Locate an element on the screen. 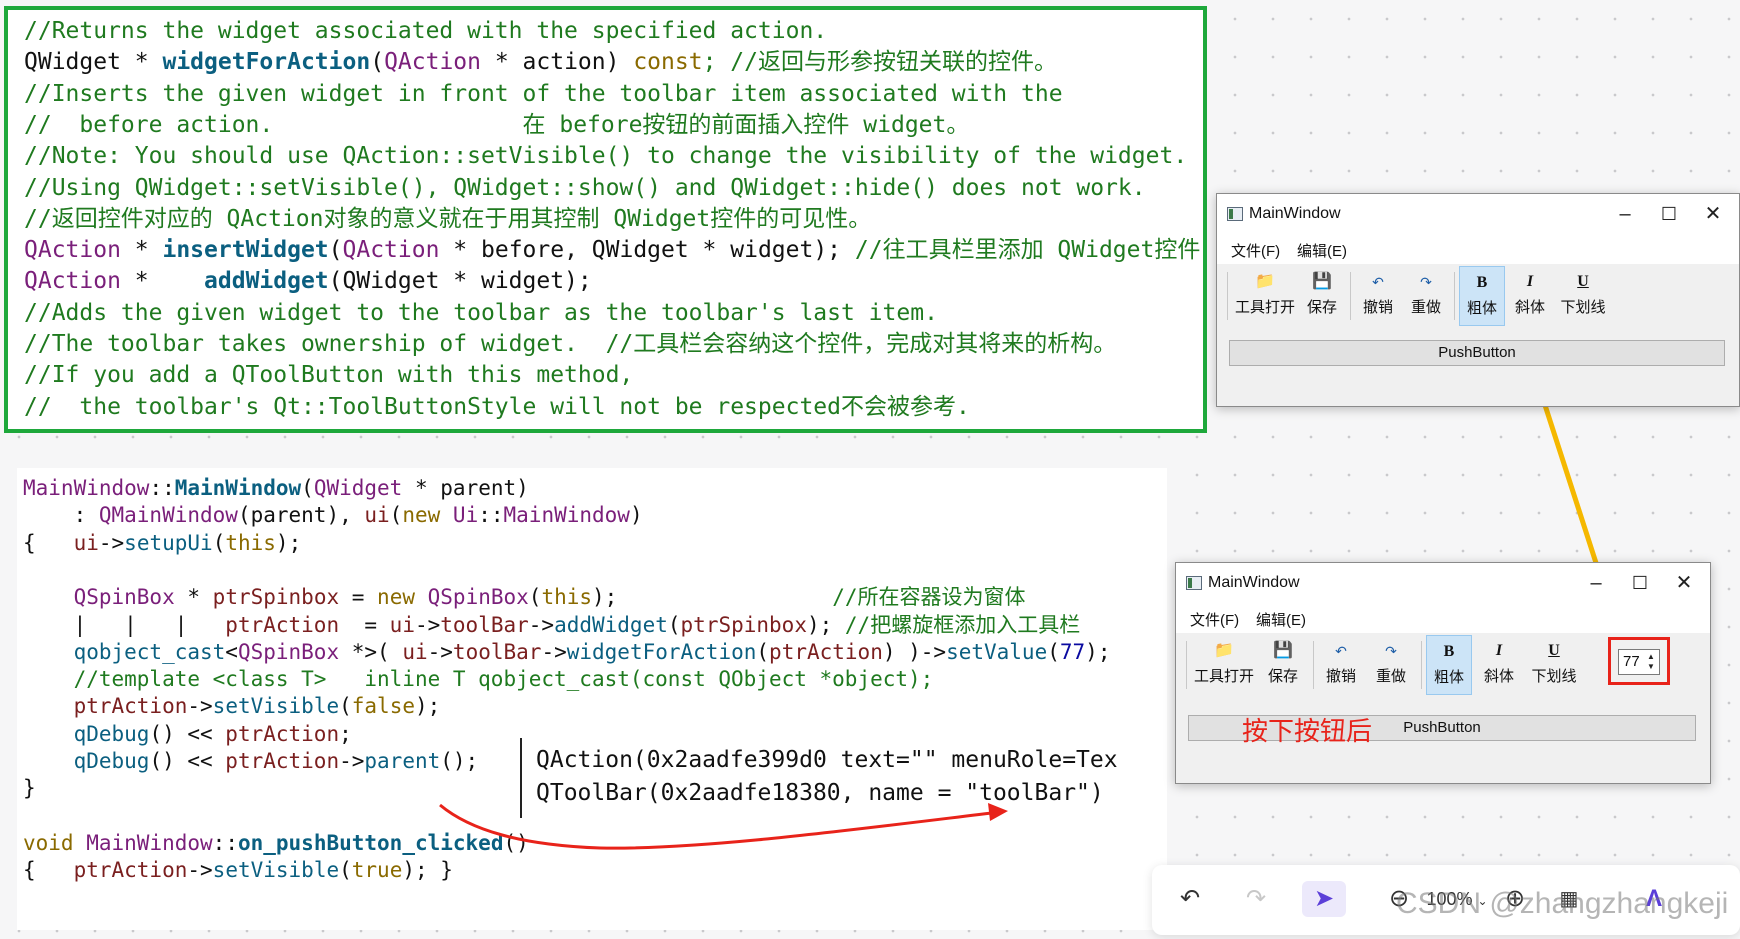 Image resolution: width=1740 pixels, height=939 pixels. spinbox: 77 ▲ ▼ is located at coordinates (1639, 662).